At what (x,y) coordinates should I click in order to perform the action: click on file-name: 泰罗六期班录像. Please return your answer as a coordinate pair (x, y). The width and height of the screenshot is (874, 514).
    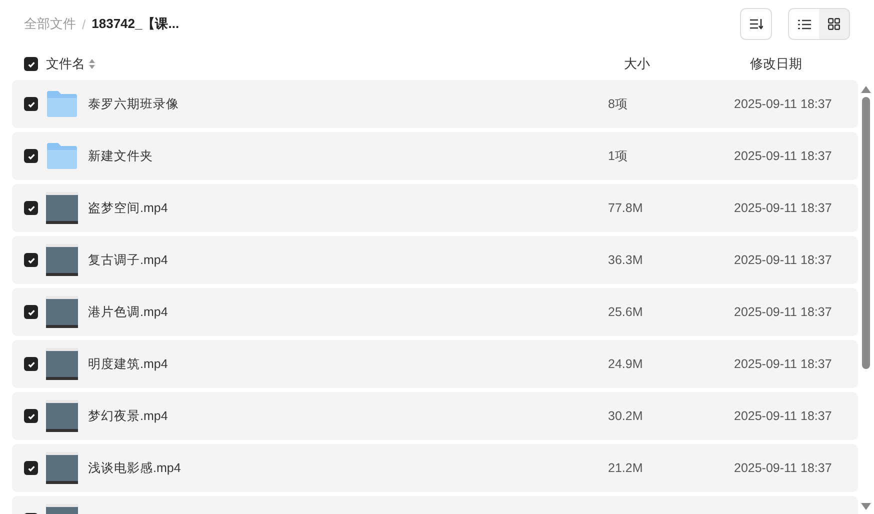
    Looking at the image, I should click on (134, 104).